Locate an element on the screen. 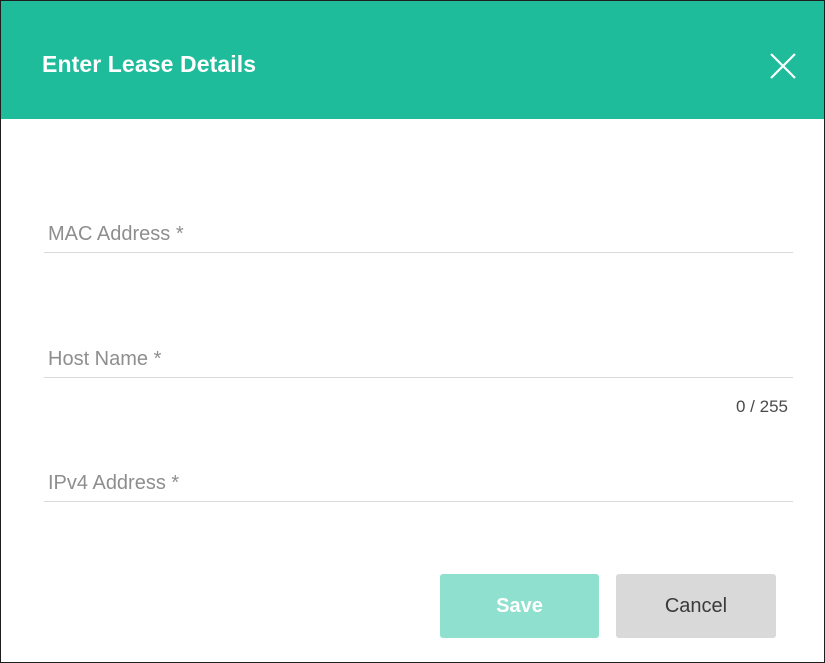 Image resolution: width=825 pixels, height=663 pixels. ipv4-address-input is located at coordinates (420, 488).